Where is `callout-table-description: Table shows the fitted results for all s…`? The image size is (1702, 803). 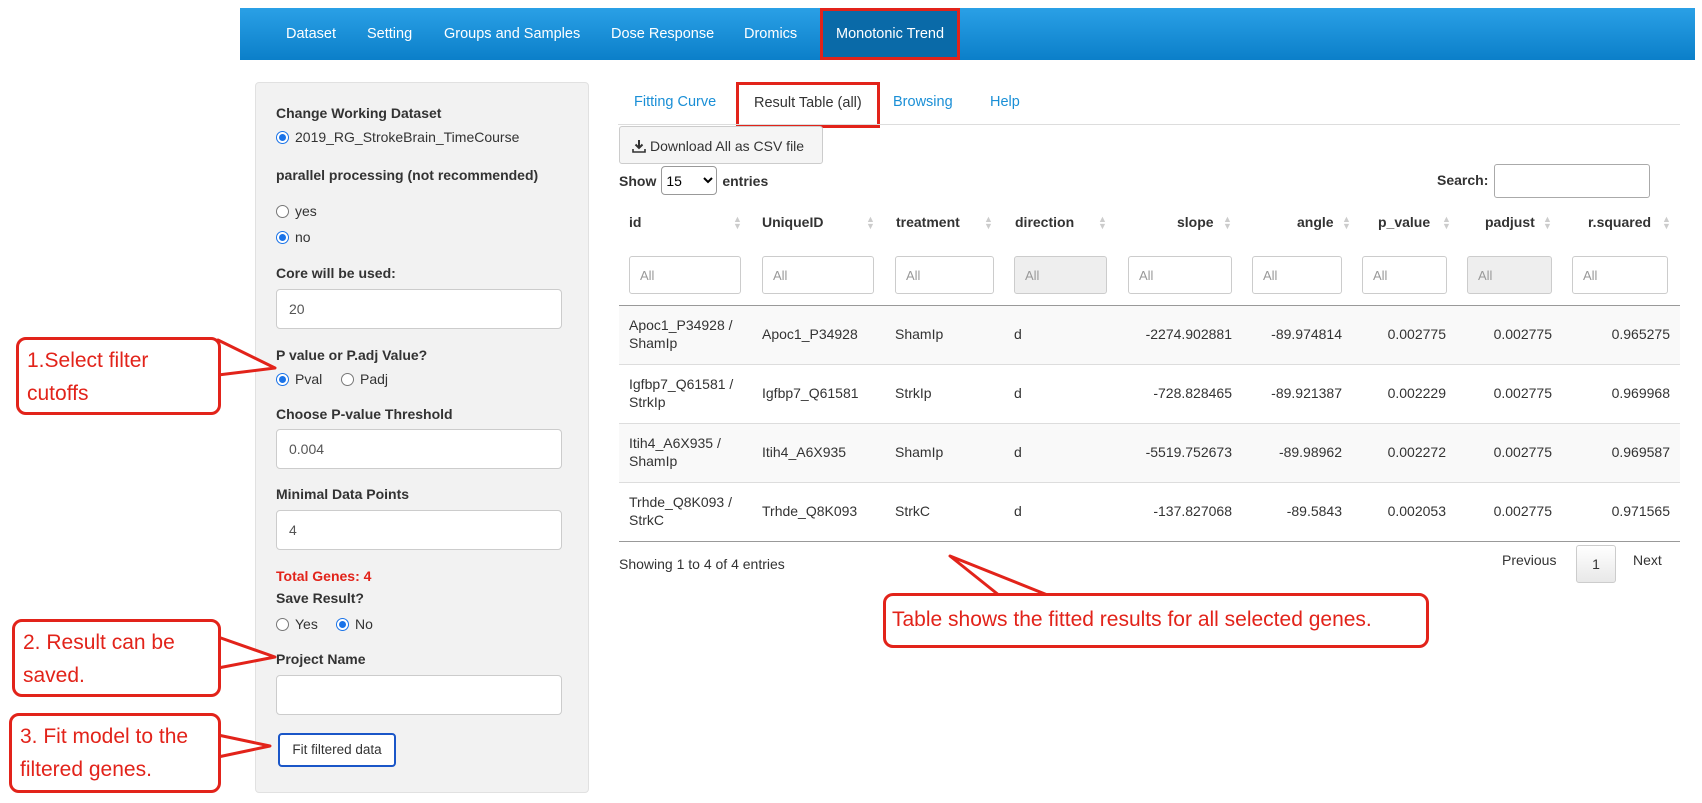 callout-table-description: Table shows the fitted results for all s… is located at coordinates (1156, 620).